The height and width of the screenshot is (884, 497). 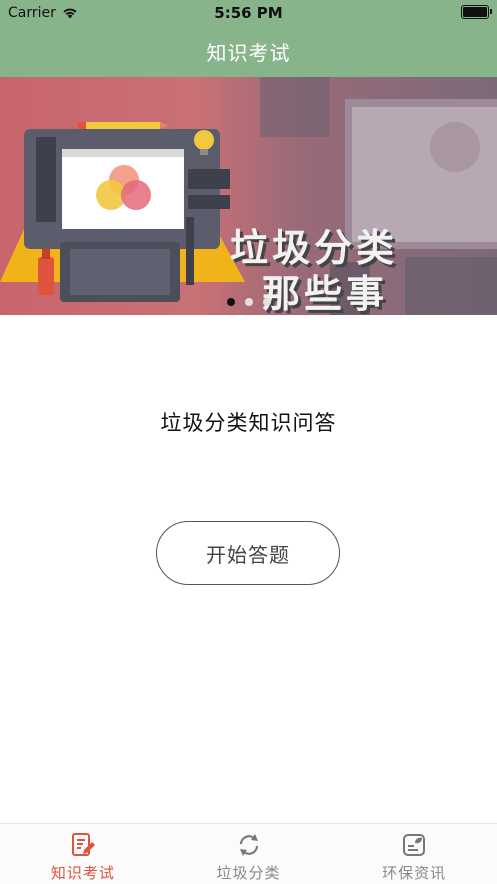 I want to click on banner-headline-line1: 垃圾分类, so click(x=314, y=247).